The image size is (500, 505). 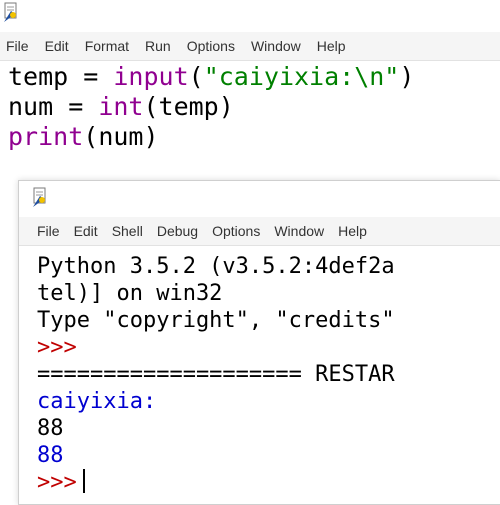 I want to click on code-line-3: print(num), so click(x=83, y=136).